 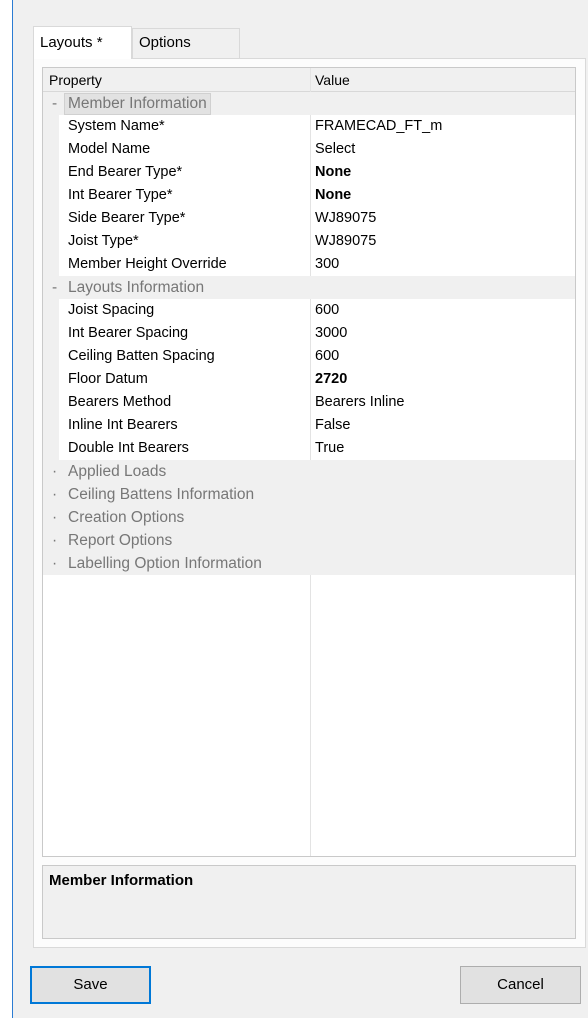 What do you see at coordinates (309, 563) in the screenshot?
I see `category-row: · Labelling Option Information` at bounding box center [309, 563].